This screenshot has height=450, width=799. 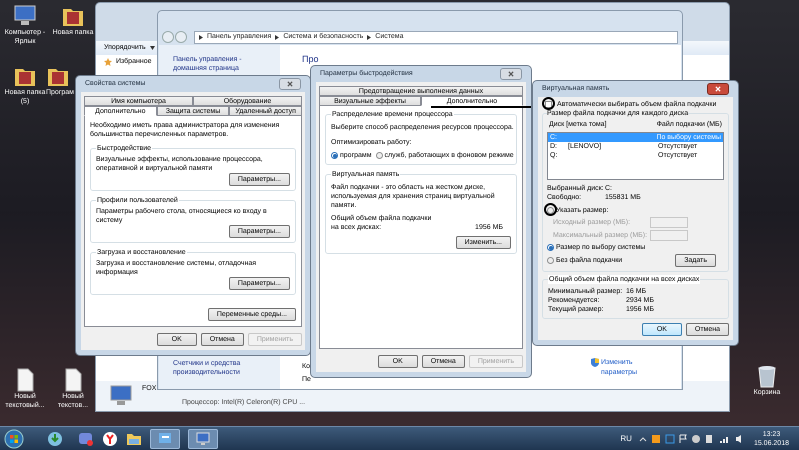 I want to click on download-icon, so click(x=55, y=438).